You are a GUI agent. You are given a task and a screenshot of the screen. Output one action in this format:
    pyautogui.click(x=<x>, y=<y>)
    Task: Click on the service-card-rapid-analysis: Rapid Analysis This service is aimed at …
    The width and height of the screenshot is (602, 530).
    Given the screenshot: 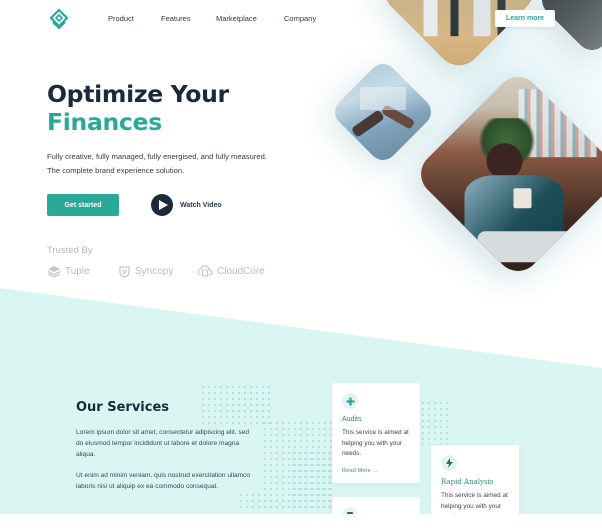 What is the action you would take?
    pyautogui.click(x=475, y=485)
    